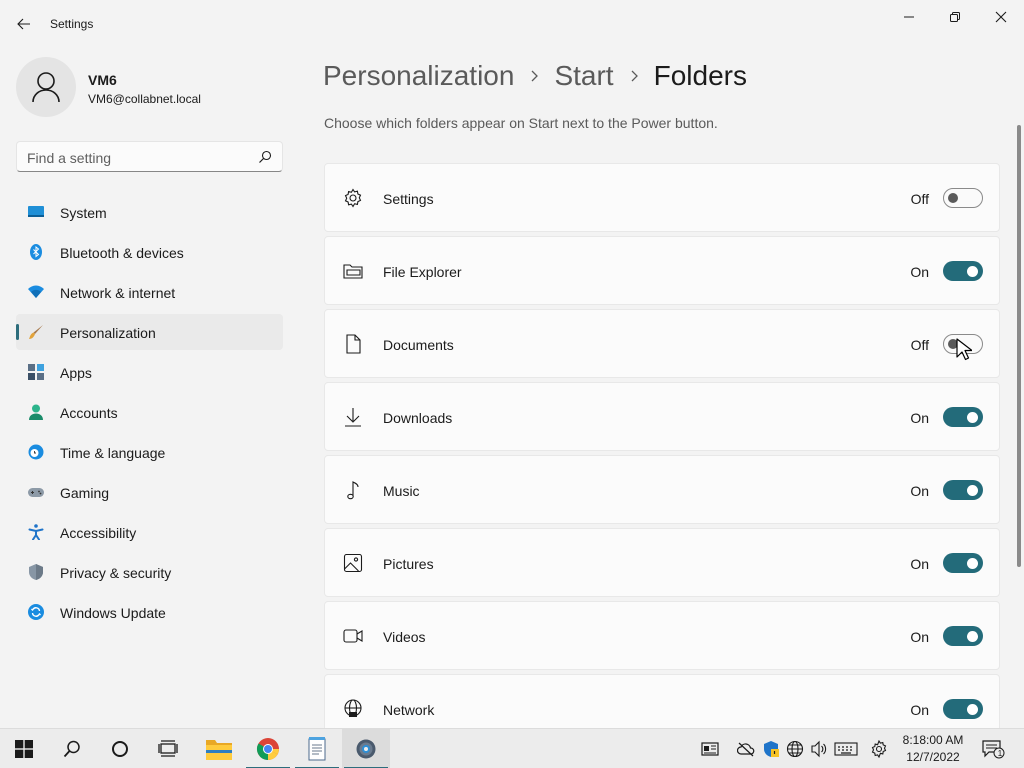  Describe the element at coordinates (963, 709) in the screenshot. I see `network-toggle` at that location.